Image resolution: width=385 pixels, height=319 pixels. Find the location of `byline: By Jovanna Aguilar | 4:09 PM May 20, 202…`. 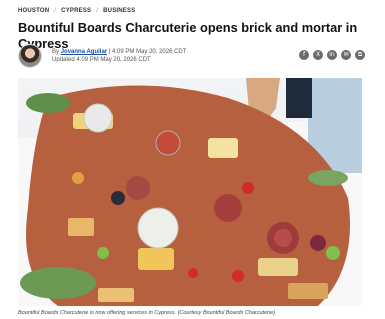

byline: By Jovanna Aguilar | 4:09 PM May 20, 202… is located at coordinates (119, 56).